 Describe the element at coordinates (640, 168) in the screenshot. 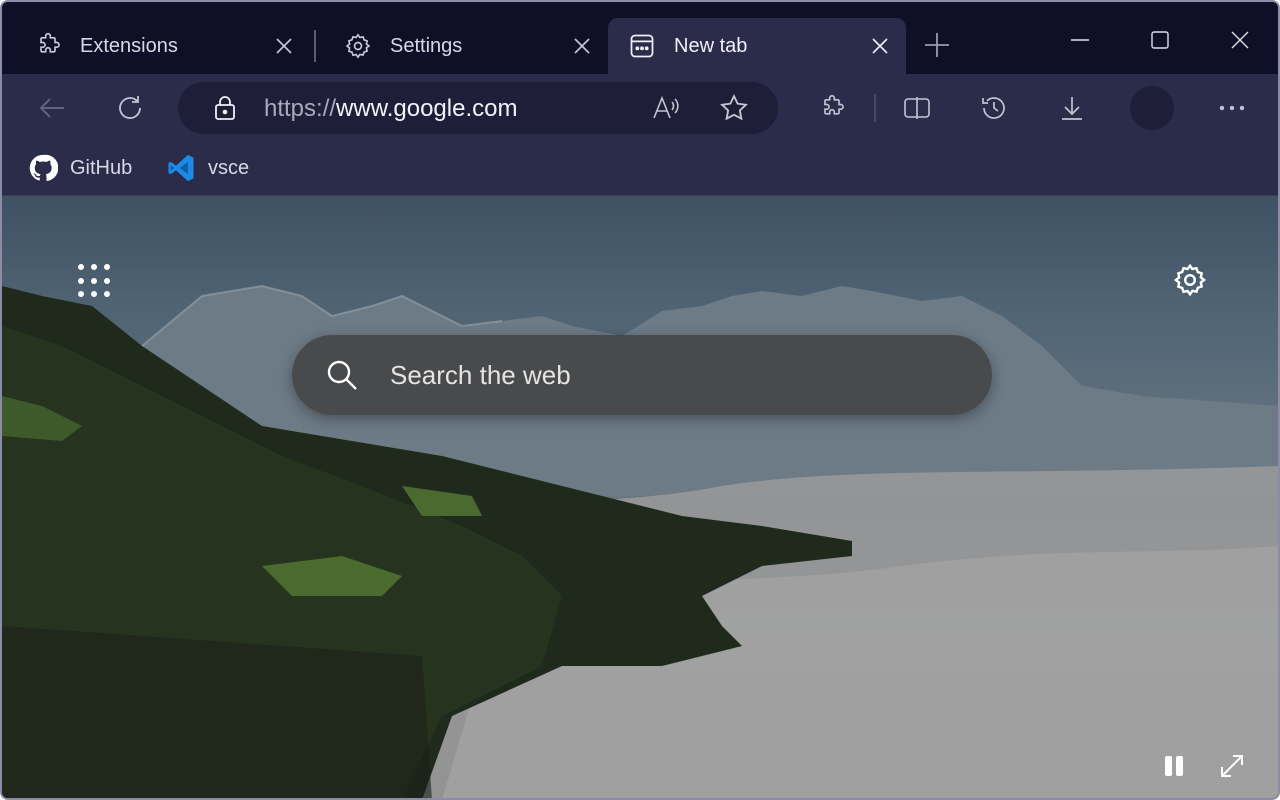

I see `favorites-bar: GitHub vsce` at that location.